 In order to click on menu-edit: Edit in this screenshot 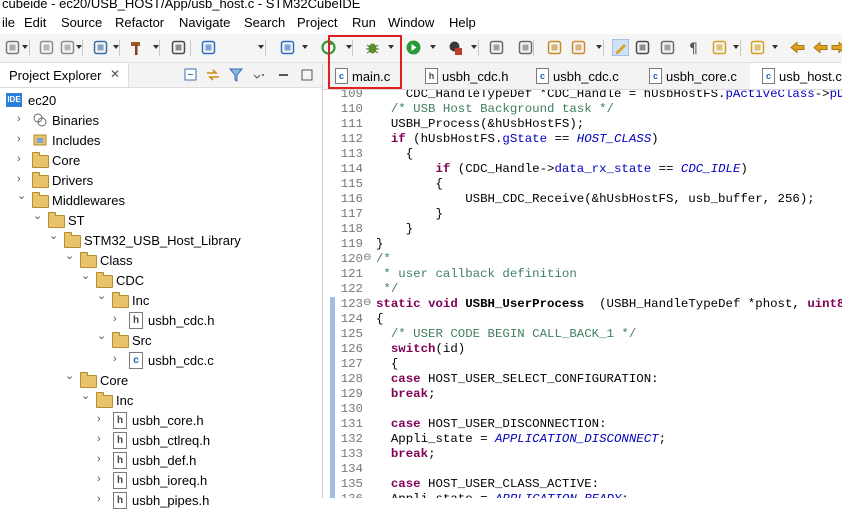, I will do `click(35, 22)`.